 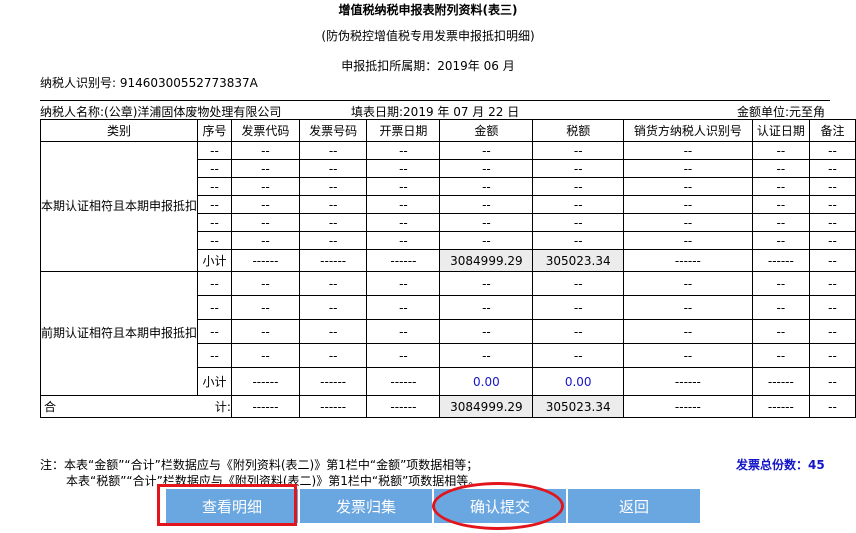 What do you see at coordinates (428, 66) in the screenshot?
I see `declaration-period: 申报抵扣所属期：2019年 06 月` at bounding box center [428, 66].